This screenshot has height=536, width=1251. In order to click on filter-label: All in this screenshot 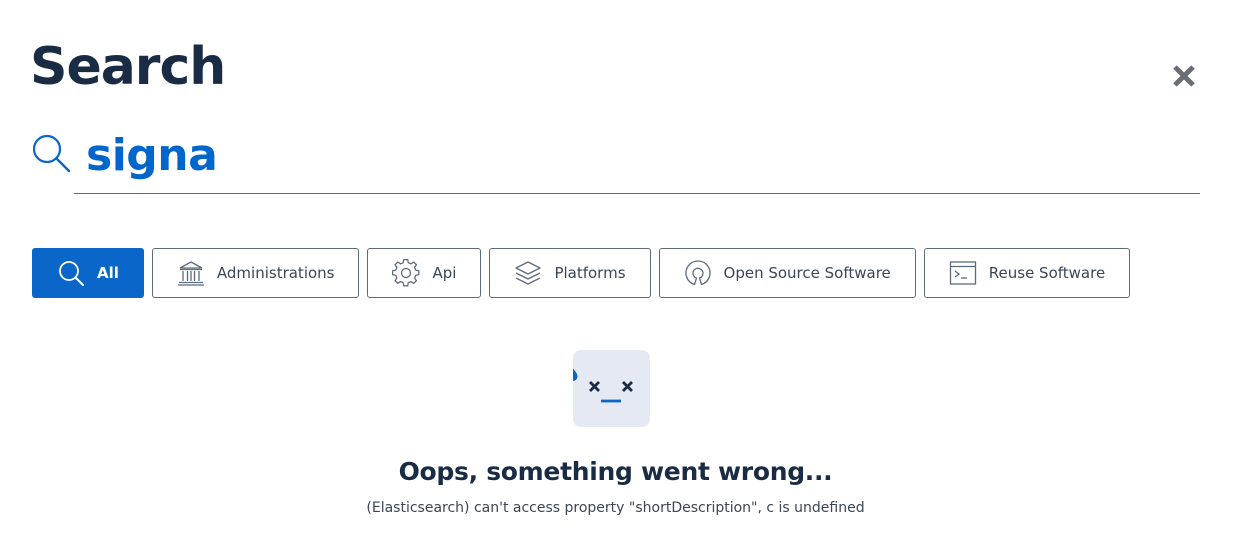, I will do `click(108, 273)`.